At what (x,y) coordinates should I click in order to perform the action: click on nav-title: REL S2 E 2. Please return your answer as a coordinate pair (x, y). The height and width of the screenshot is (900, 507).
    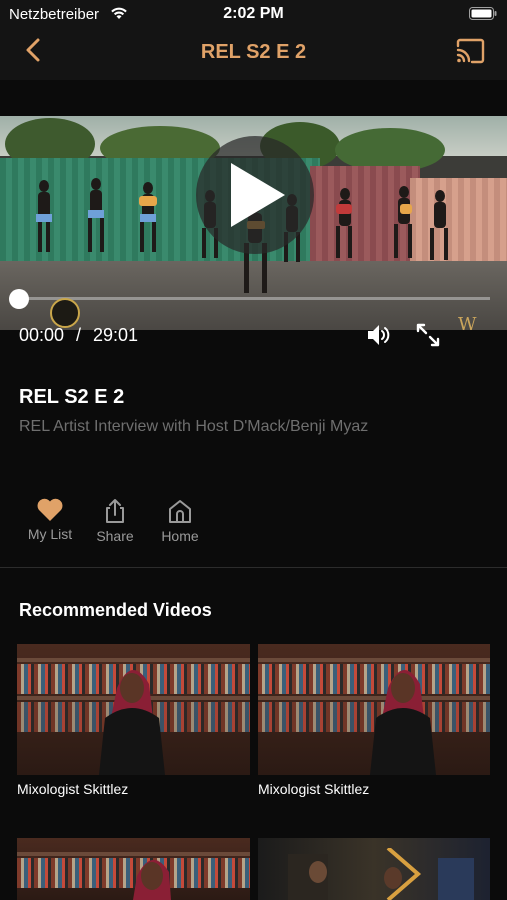
    Looking at the image, I should click on (253, 52).